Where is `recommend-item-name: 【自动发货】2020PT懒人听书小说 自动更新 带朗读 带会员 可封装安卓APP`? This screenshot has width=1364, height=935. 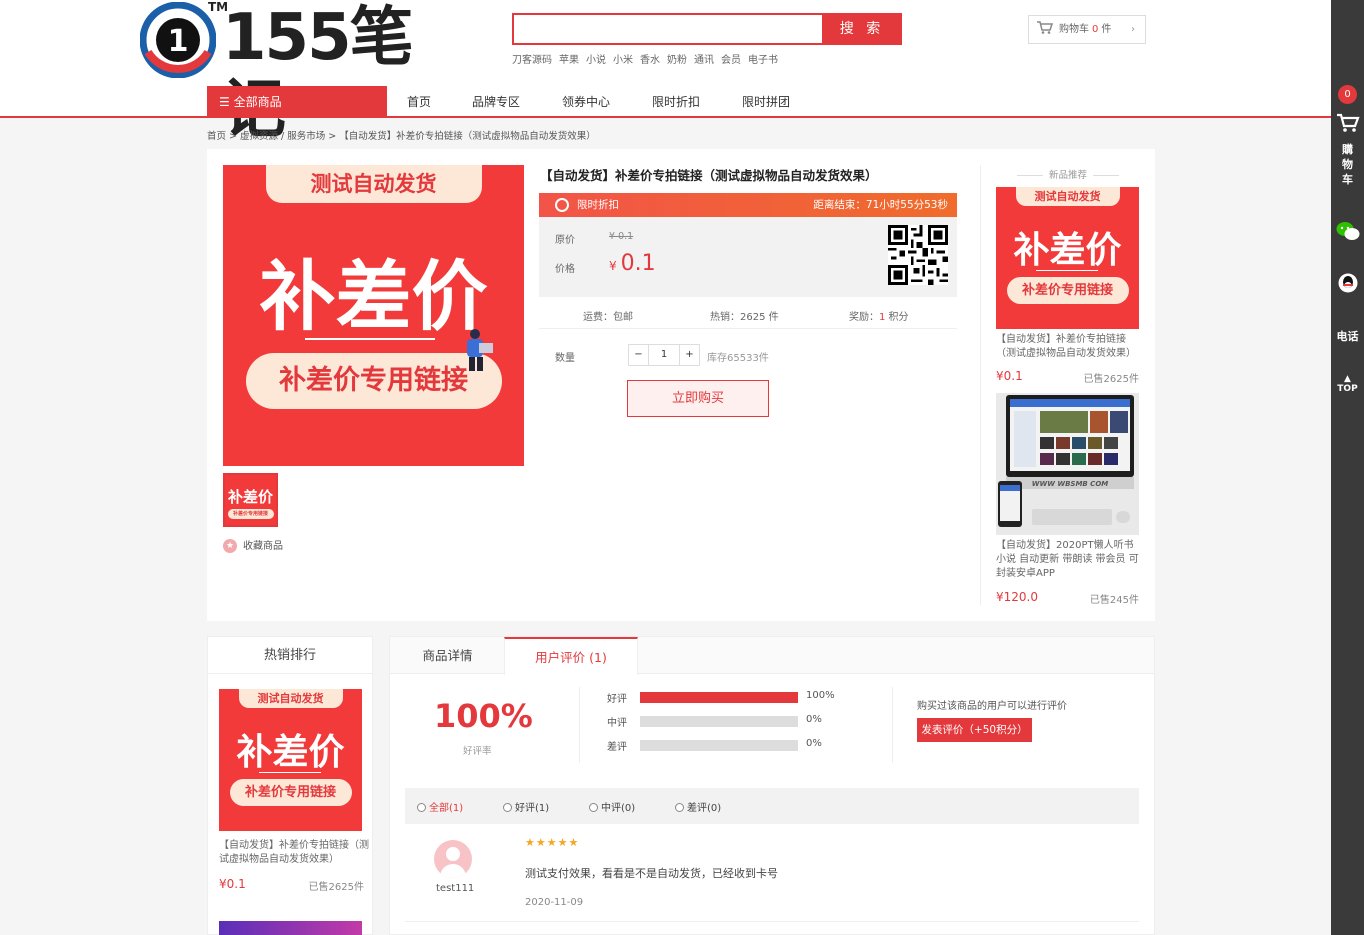
recommend-item-name: 【自动发货】2020PT懒人听书小说 自动更新 带朗读 带会员 可封装安卓APP is located at coordinates (1069, 560).